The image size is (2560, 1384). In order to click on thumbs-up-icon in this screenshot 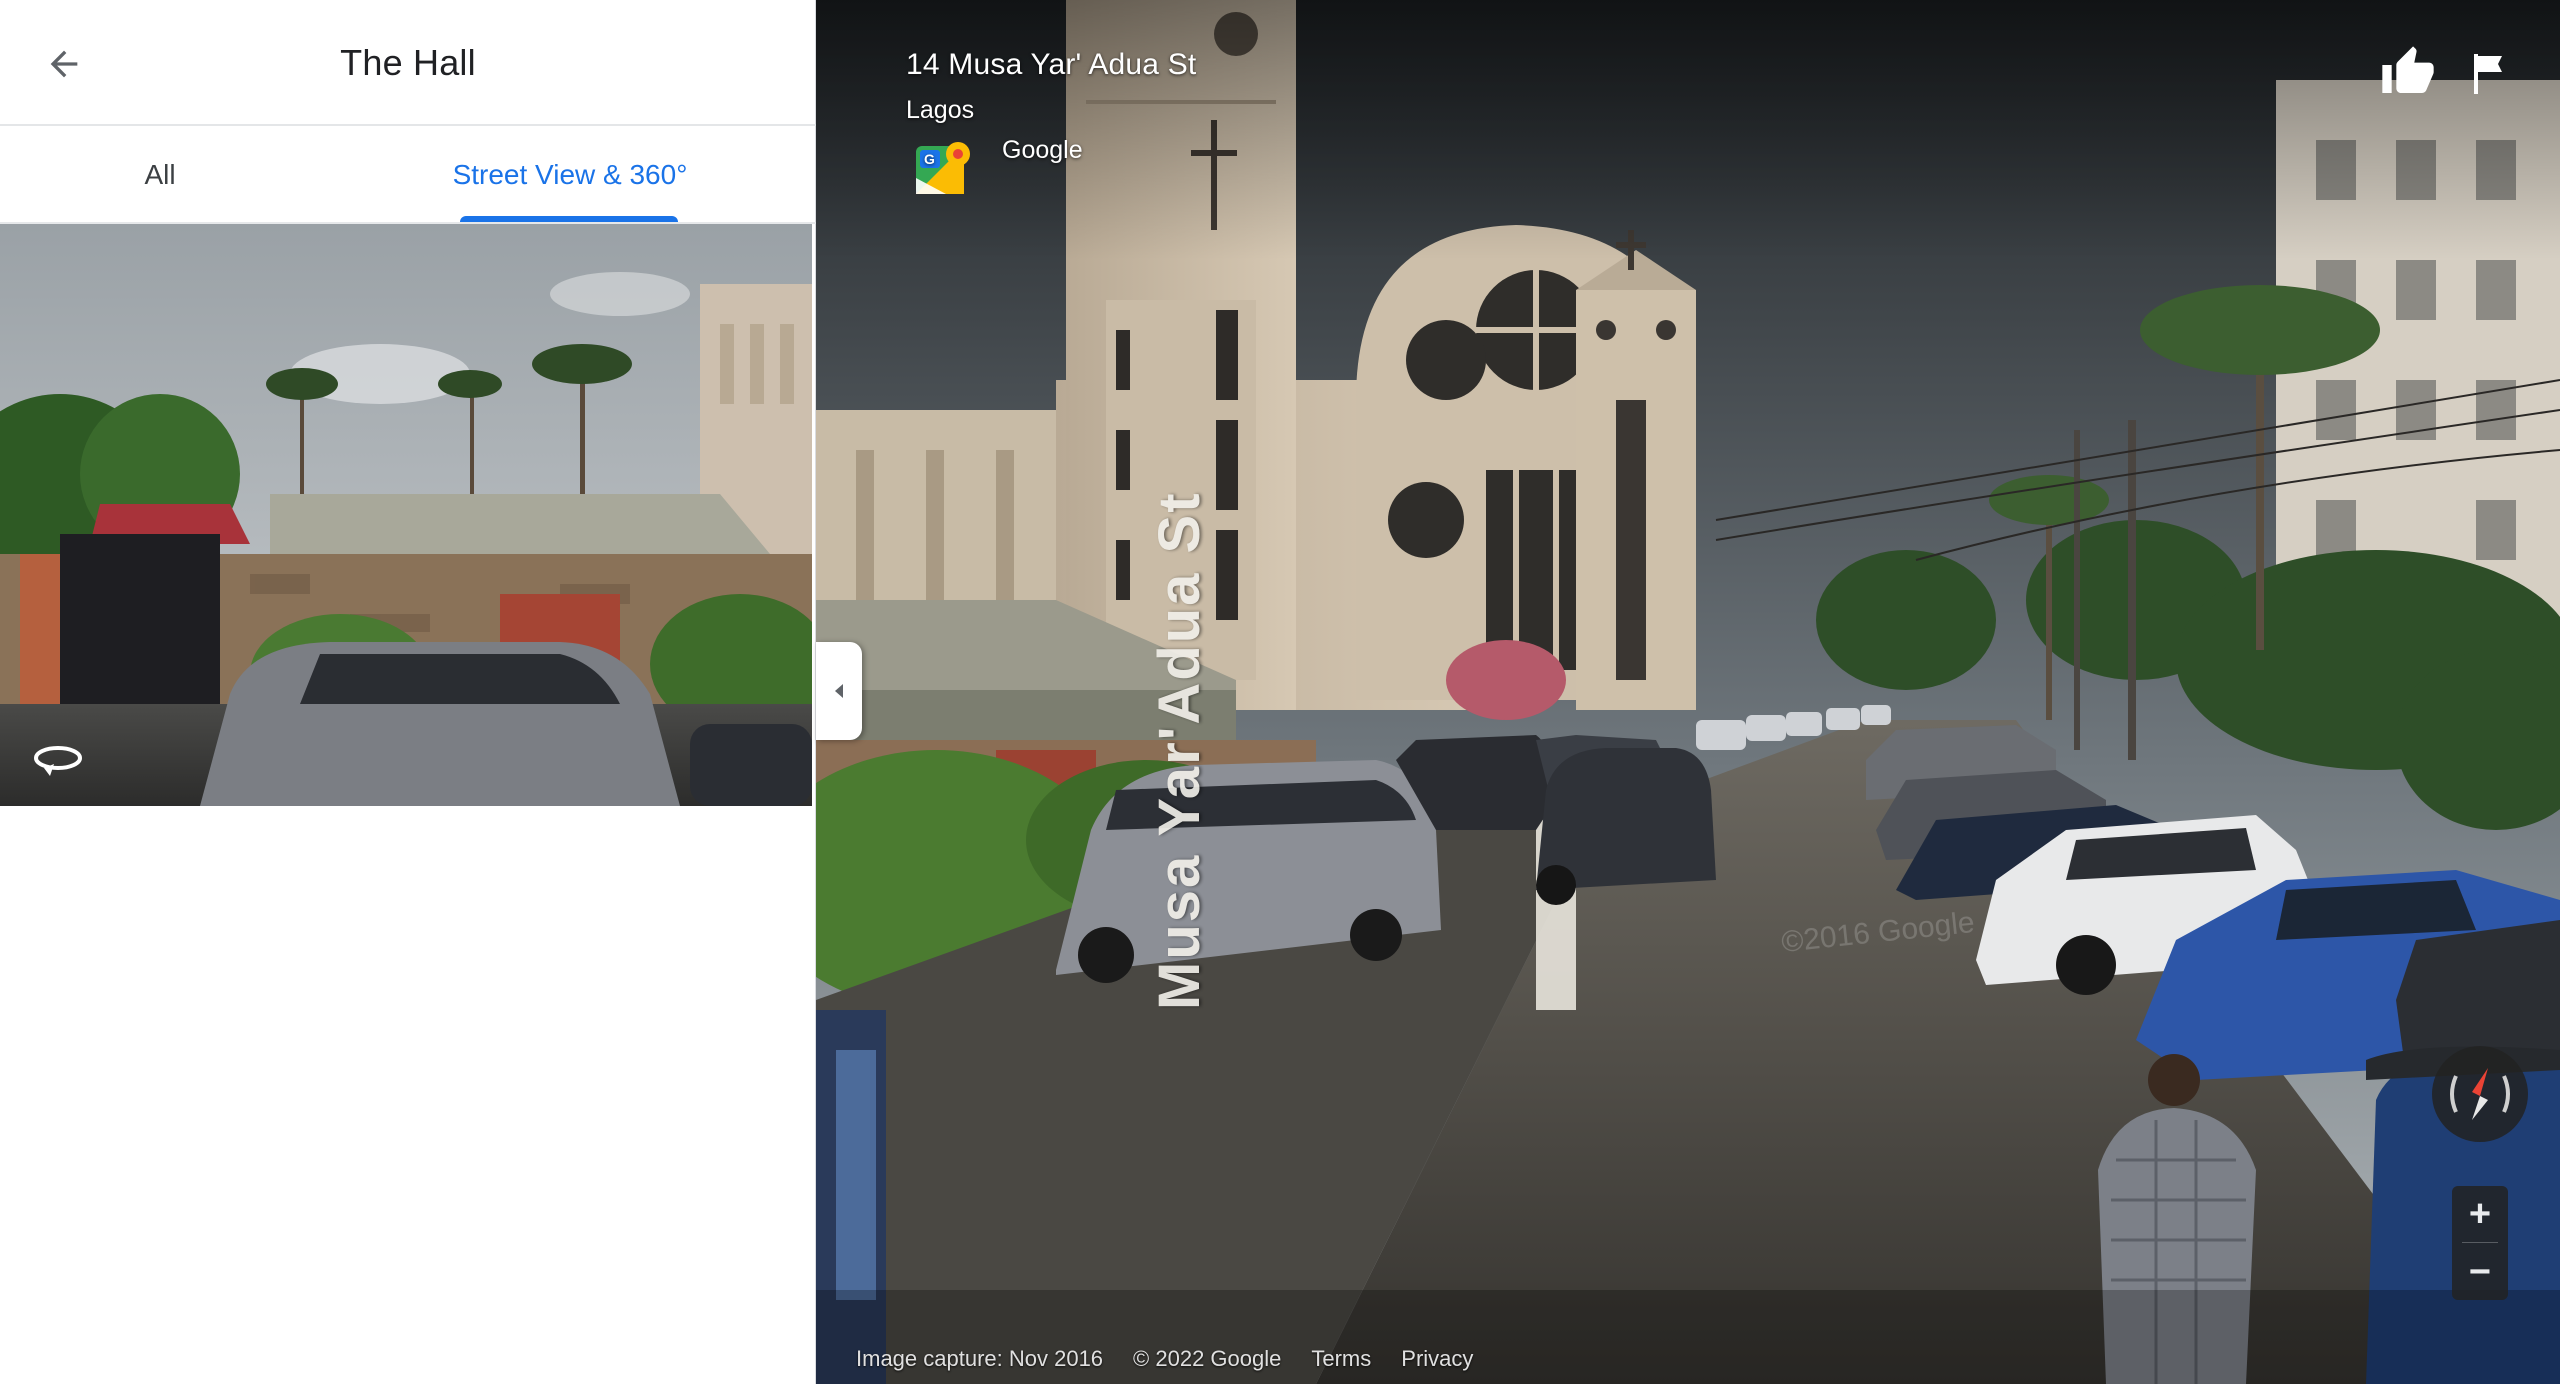, I will do `click(2408, 72)`.